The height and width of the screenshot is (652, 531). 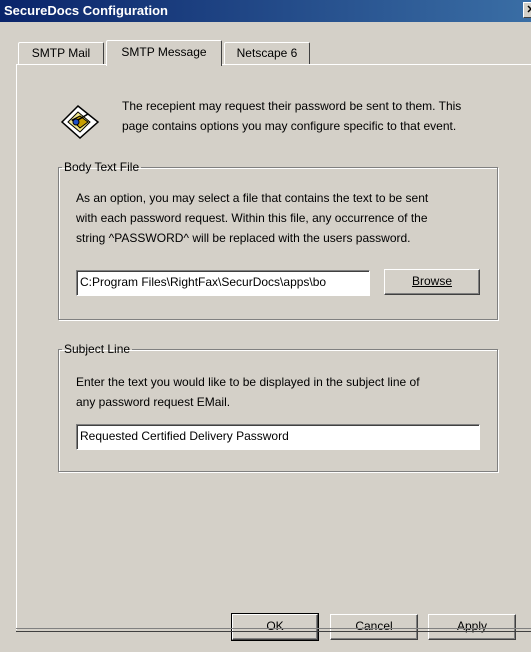 What do you see at coordinates (265, 11) in the screenshot?
I see `title-bar: SecureDocs Configuration ✕` at bounding box center [265, 11].